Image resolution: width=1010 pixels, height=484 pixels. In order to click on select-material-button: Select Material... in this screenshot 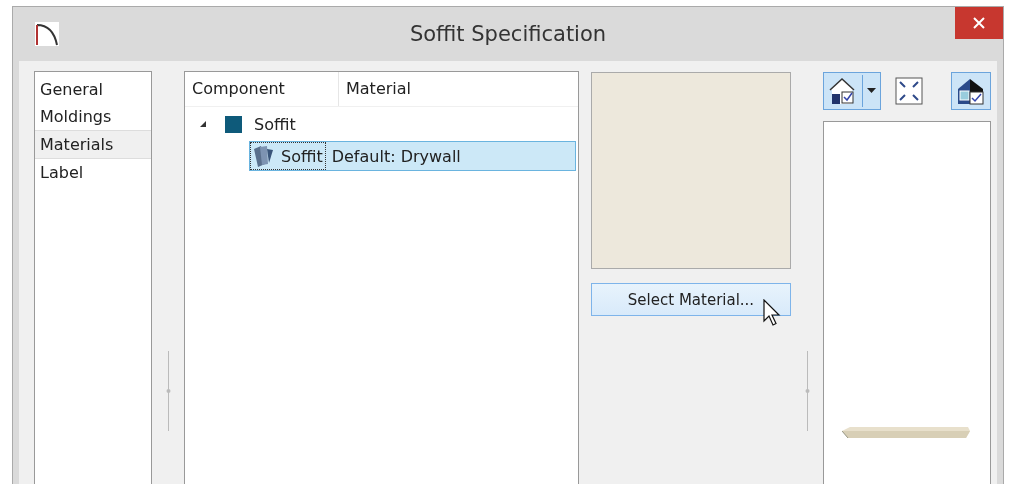, I will do `click(691, 299)`.